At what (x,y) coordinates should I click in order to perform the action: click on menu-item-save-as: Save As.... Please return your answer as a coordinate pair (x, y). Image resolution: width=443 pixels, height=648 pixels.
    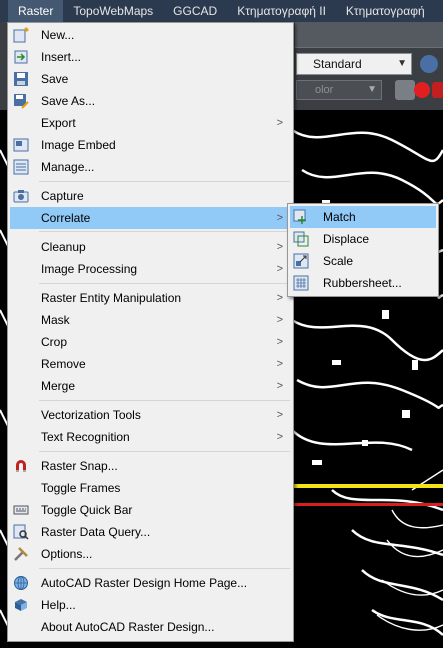
    Looking at the image, I should click on (151, 101).